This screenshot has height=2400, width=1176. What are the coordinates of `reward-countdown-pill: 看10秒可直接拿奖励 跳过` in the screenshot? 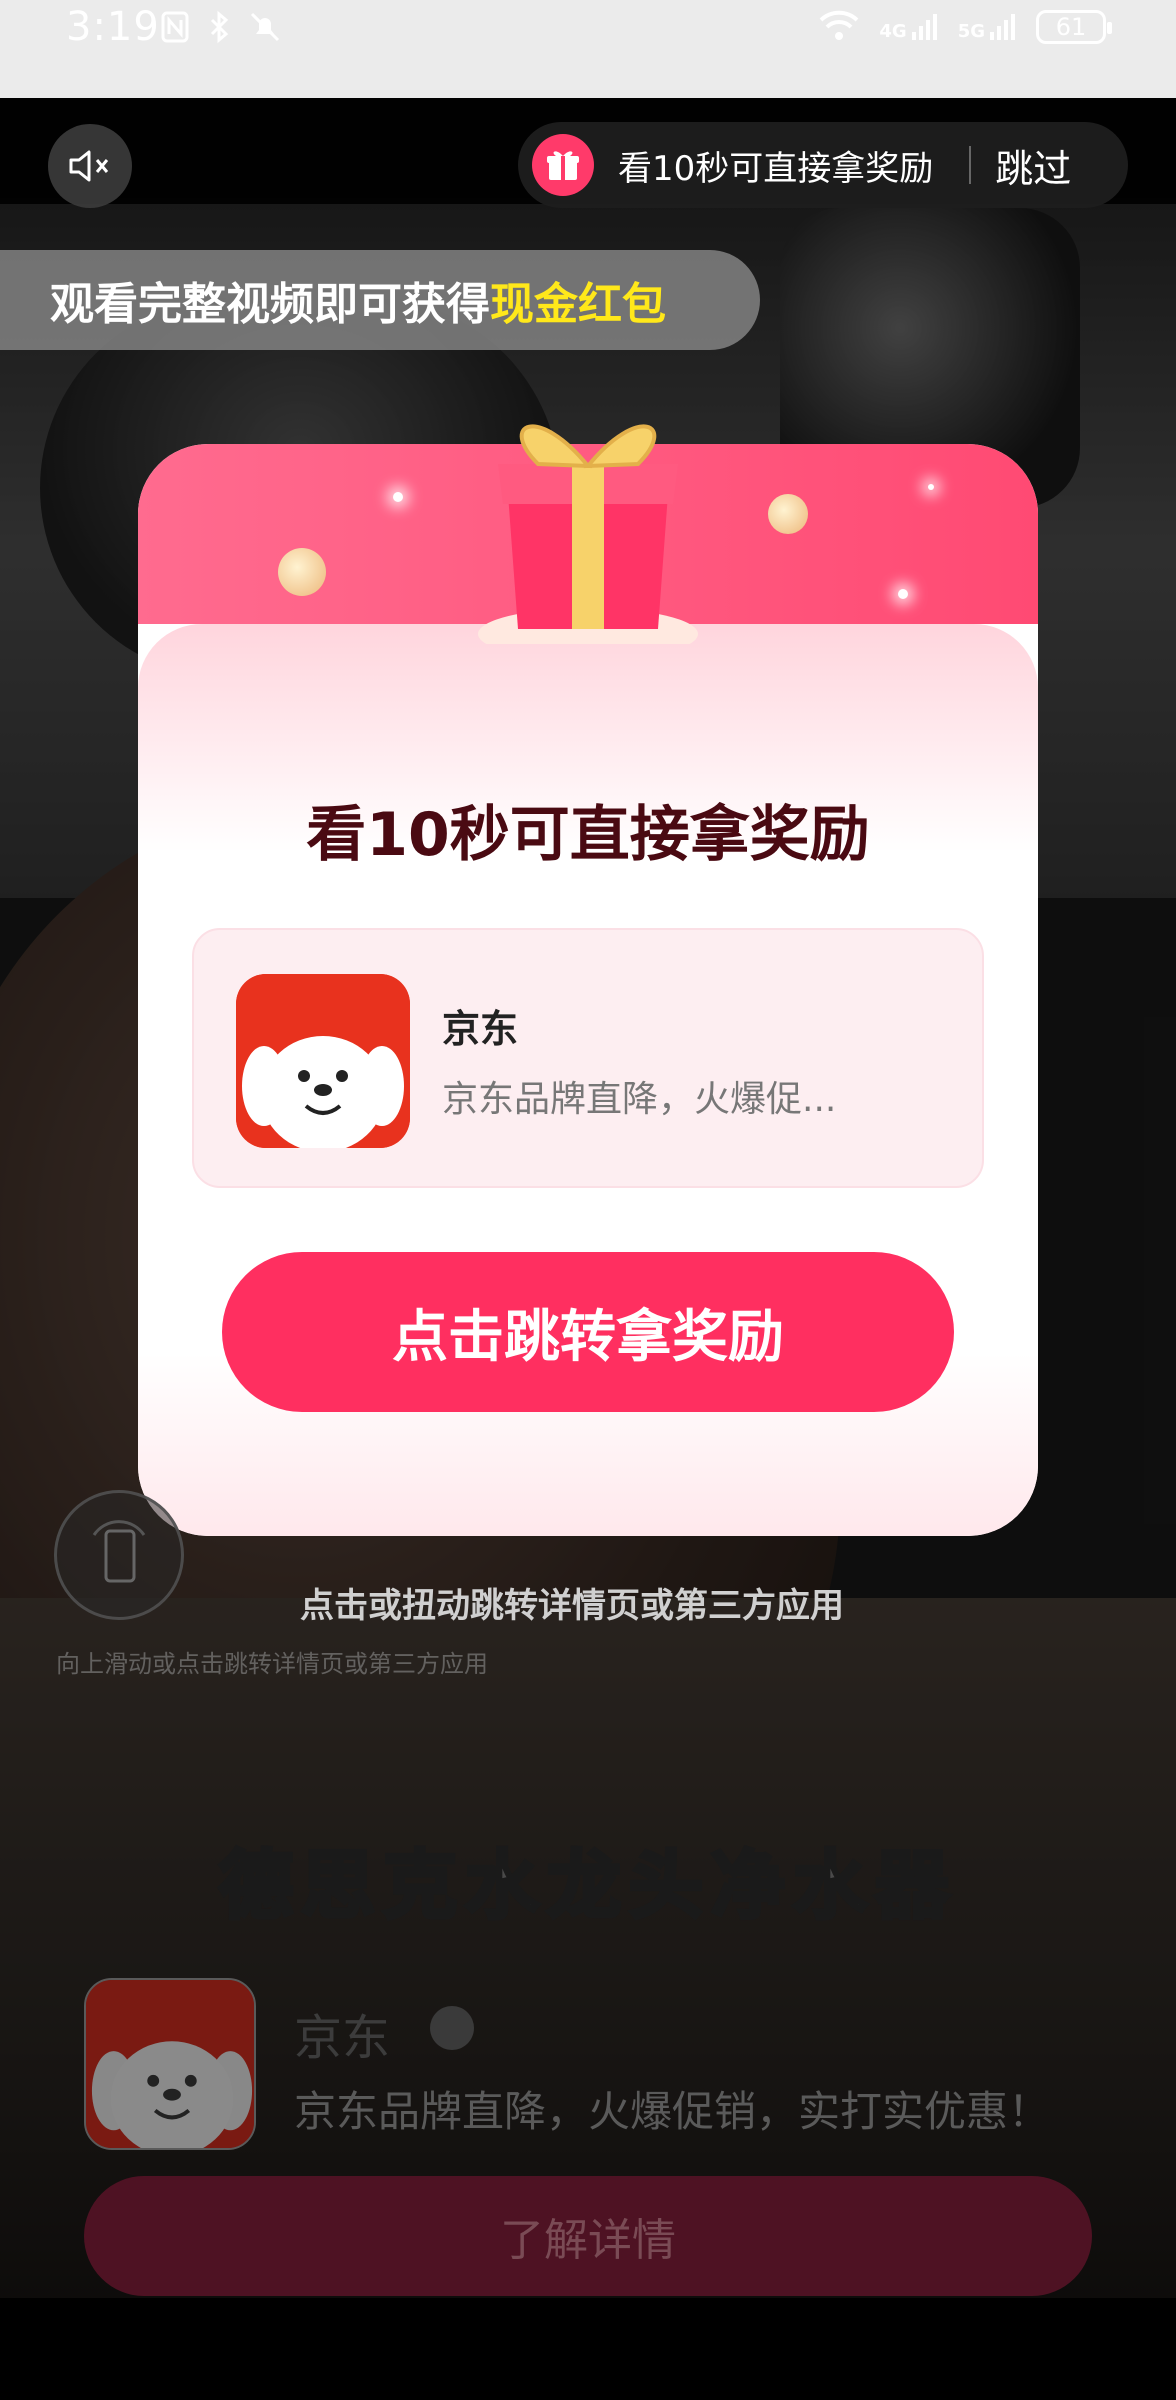 It's located at (823, 165).